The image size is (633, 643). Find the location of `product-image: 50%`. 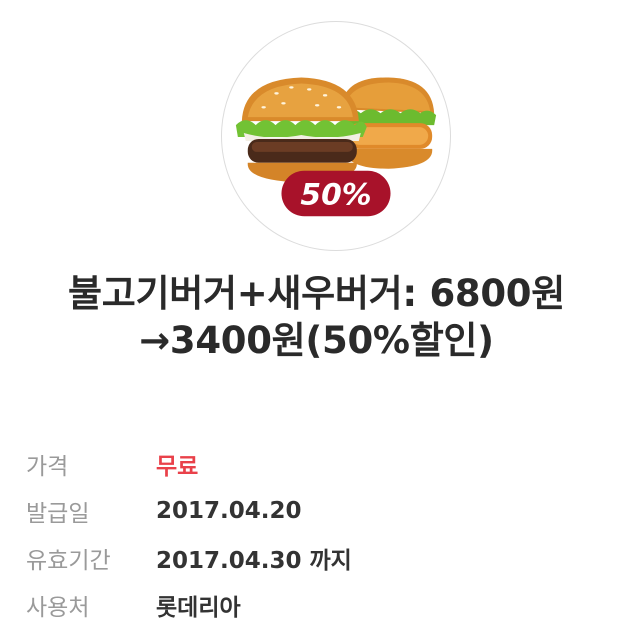

product-image: 50% is located at coordinates (336, 136).